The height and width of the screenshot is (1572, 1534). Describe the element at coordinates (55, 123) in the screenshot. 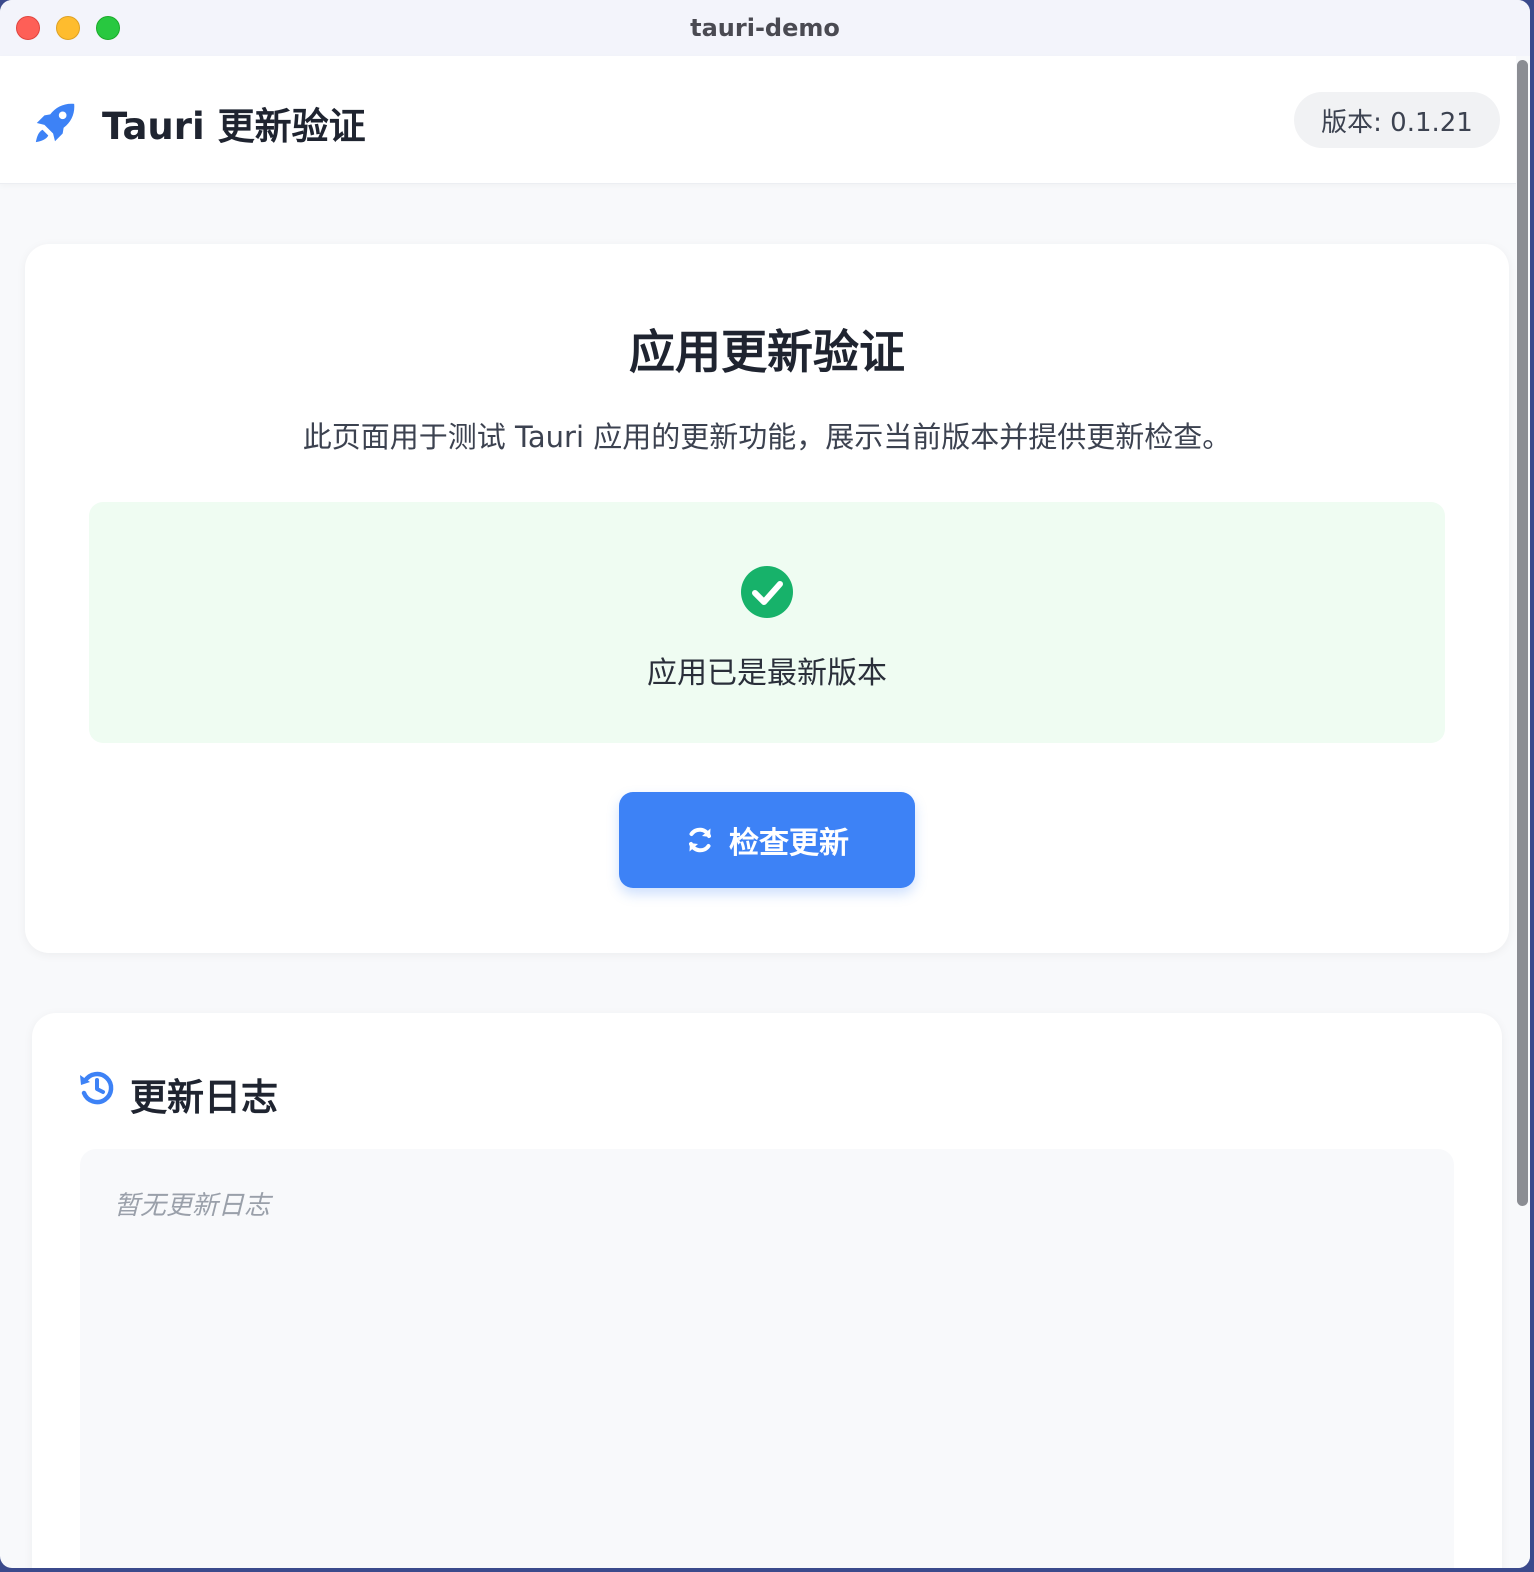

I see `rocket-icon` at that location.